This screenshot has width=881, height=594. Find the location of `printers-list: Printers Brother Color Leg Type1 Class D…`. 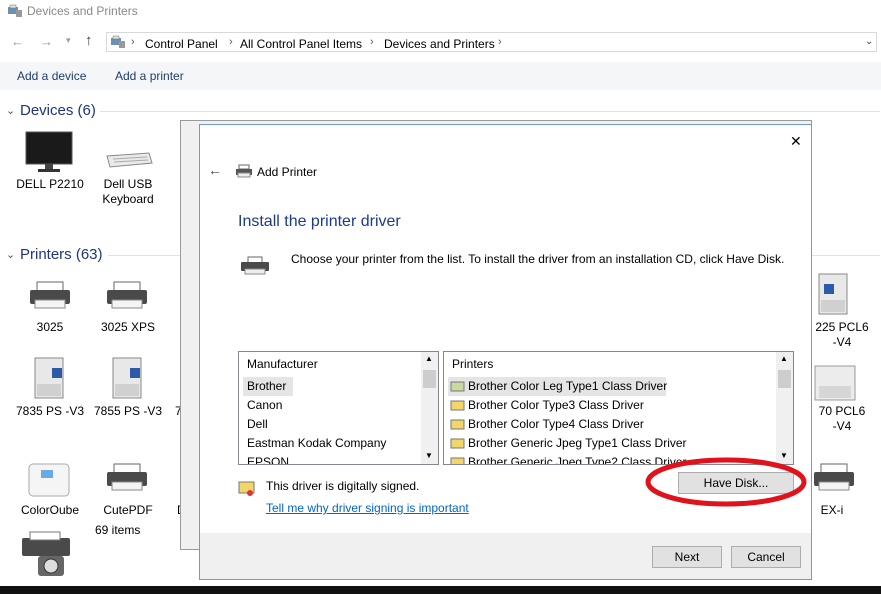

printers-list: Printers Brother Color Leg Type1 Class D… is located at coordinates (618, 408).